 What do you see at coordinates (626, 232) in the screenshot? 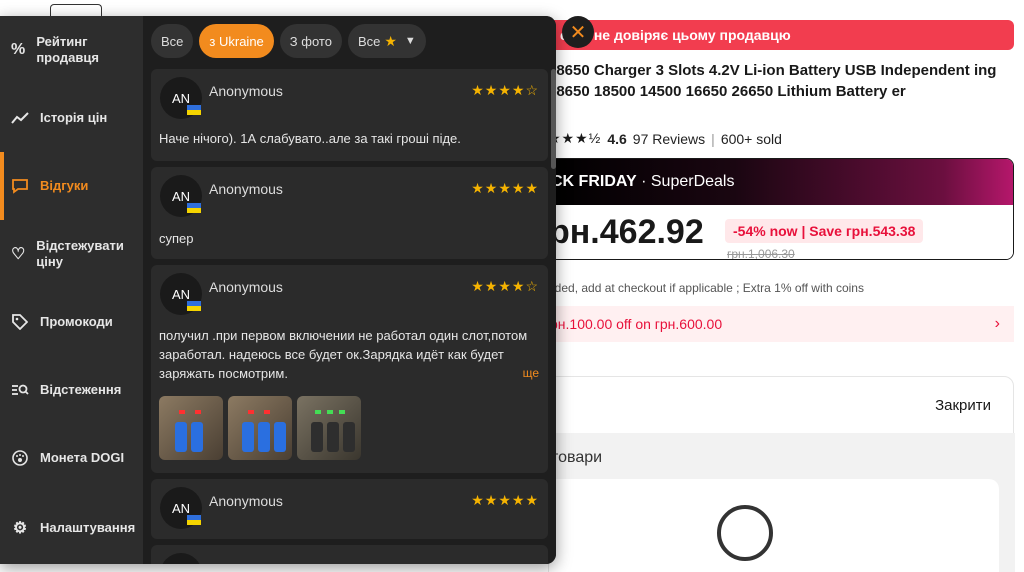
I see `current-price: рн.462.92` at bounding box center [626, 232].